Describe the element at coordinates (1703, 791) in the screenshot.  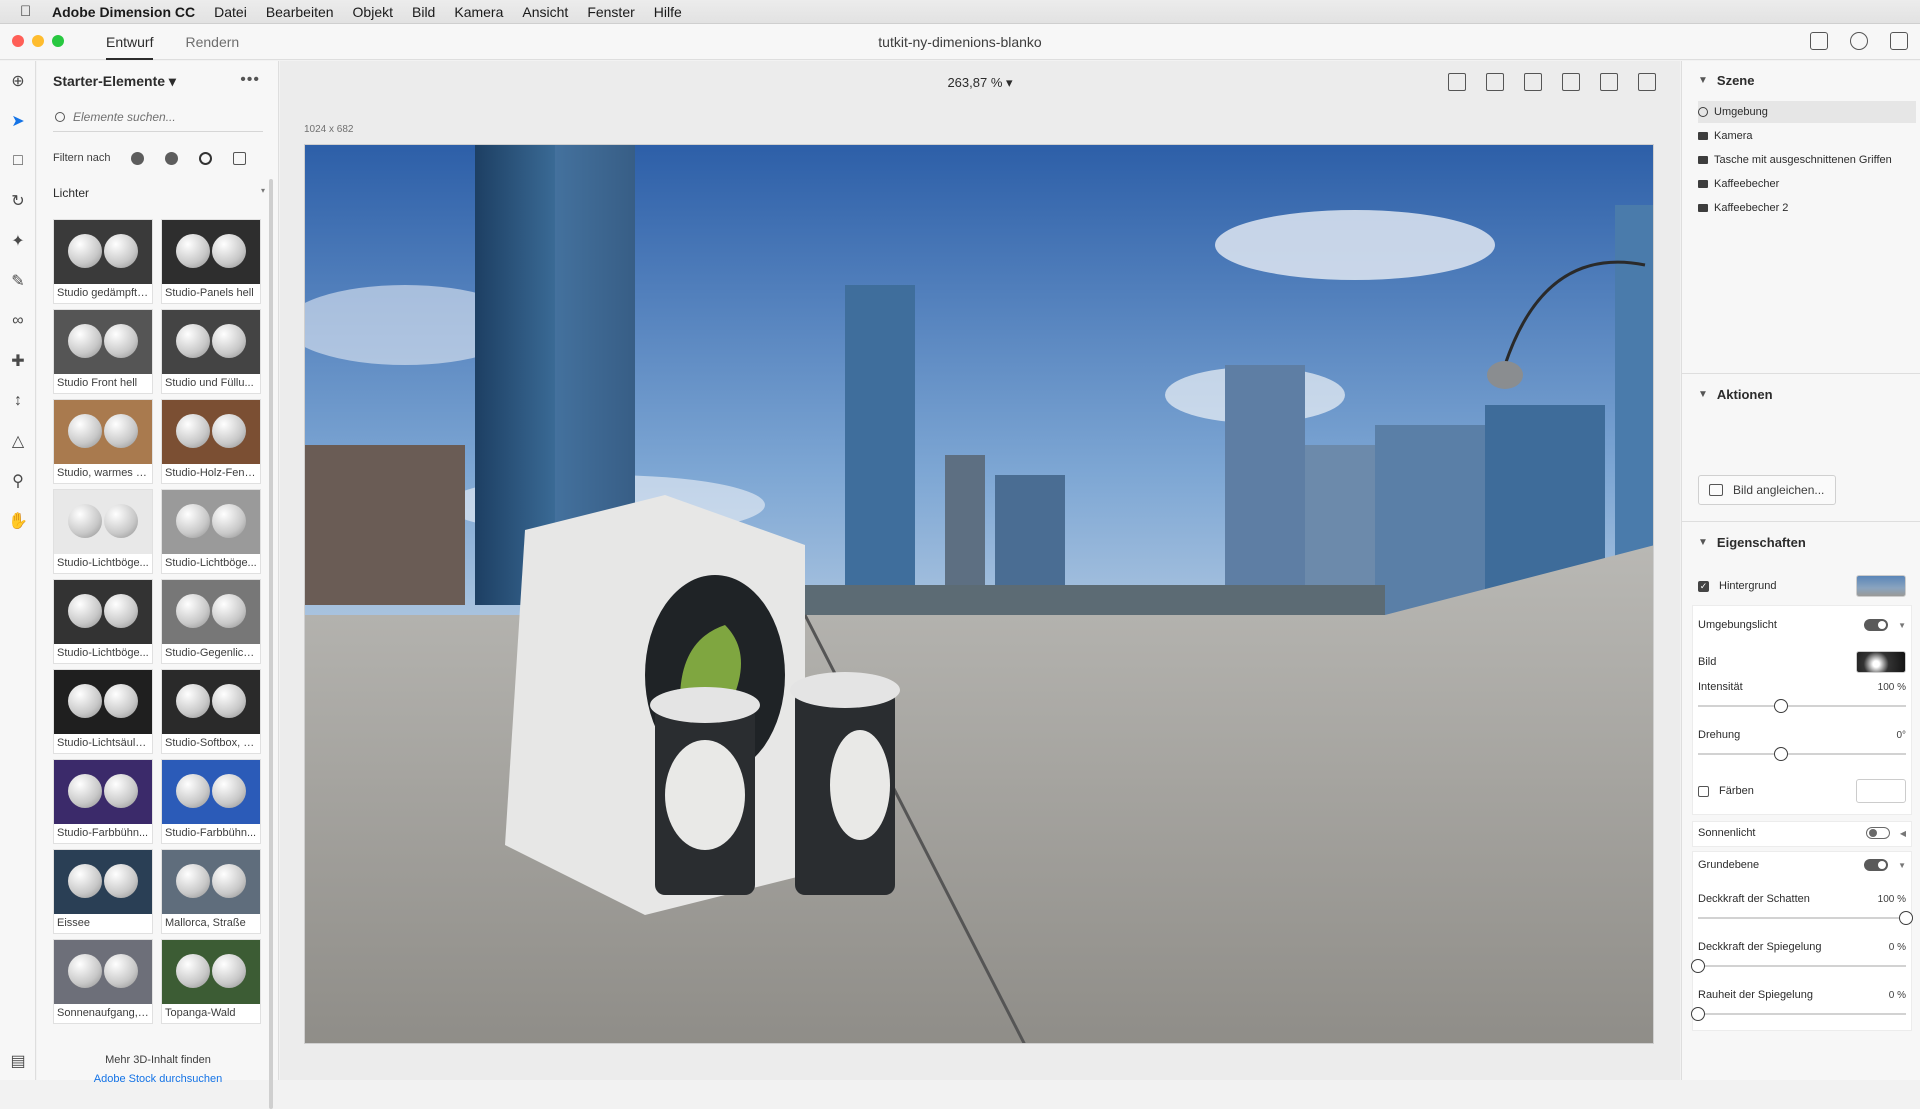
I see `tint-checkbox` at that location.